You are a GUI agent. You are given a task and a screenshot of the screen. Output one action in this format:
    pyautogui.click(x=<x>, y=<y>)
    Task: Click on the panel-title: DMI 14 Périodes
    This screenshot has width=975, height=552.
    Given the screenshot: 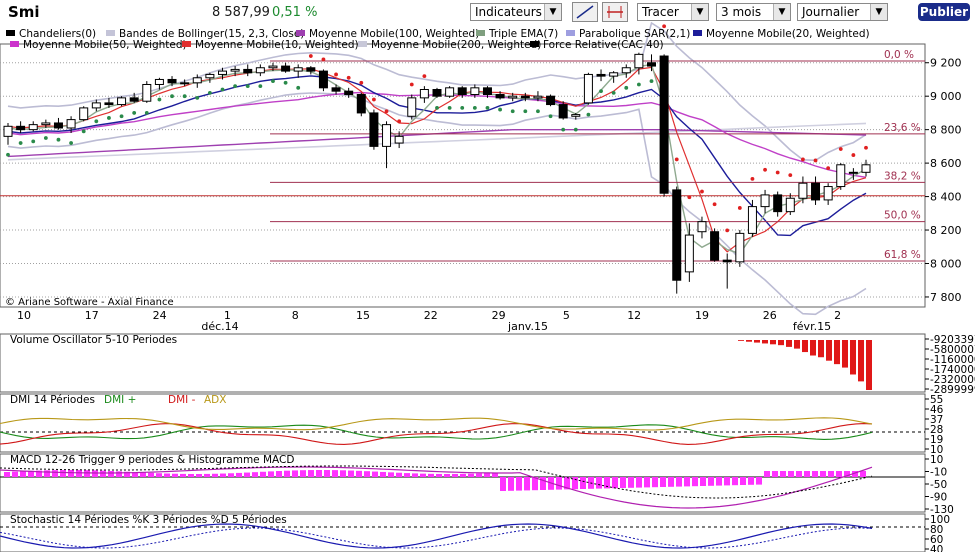 What is the action you would take?
    pyautogui.click(x=52, y=400)
    